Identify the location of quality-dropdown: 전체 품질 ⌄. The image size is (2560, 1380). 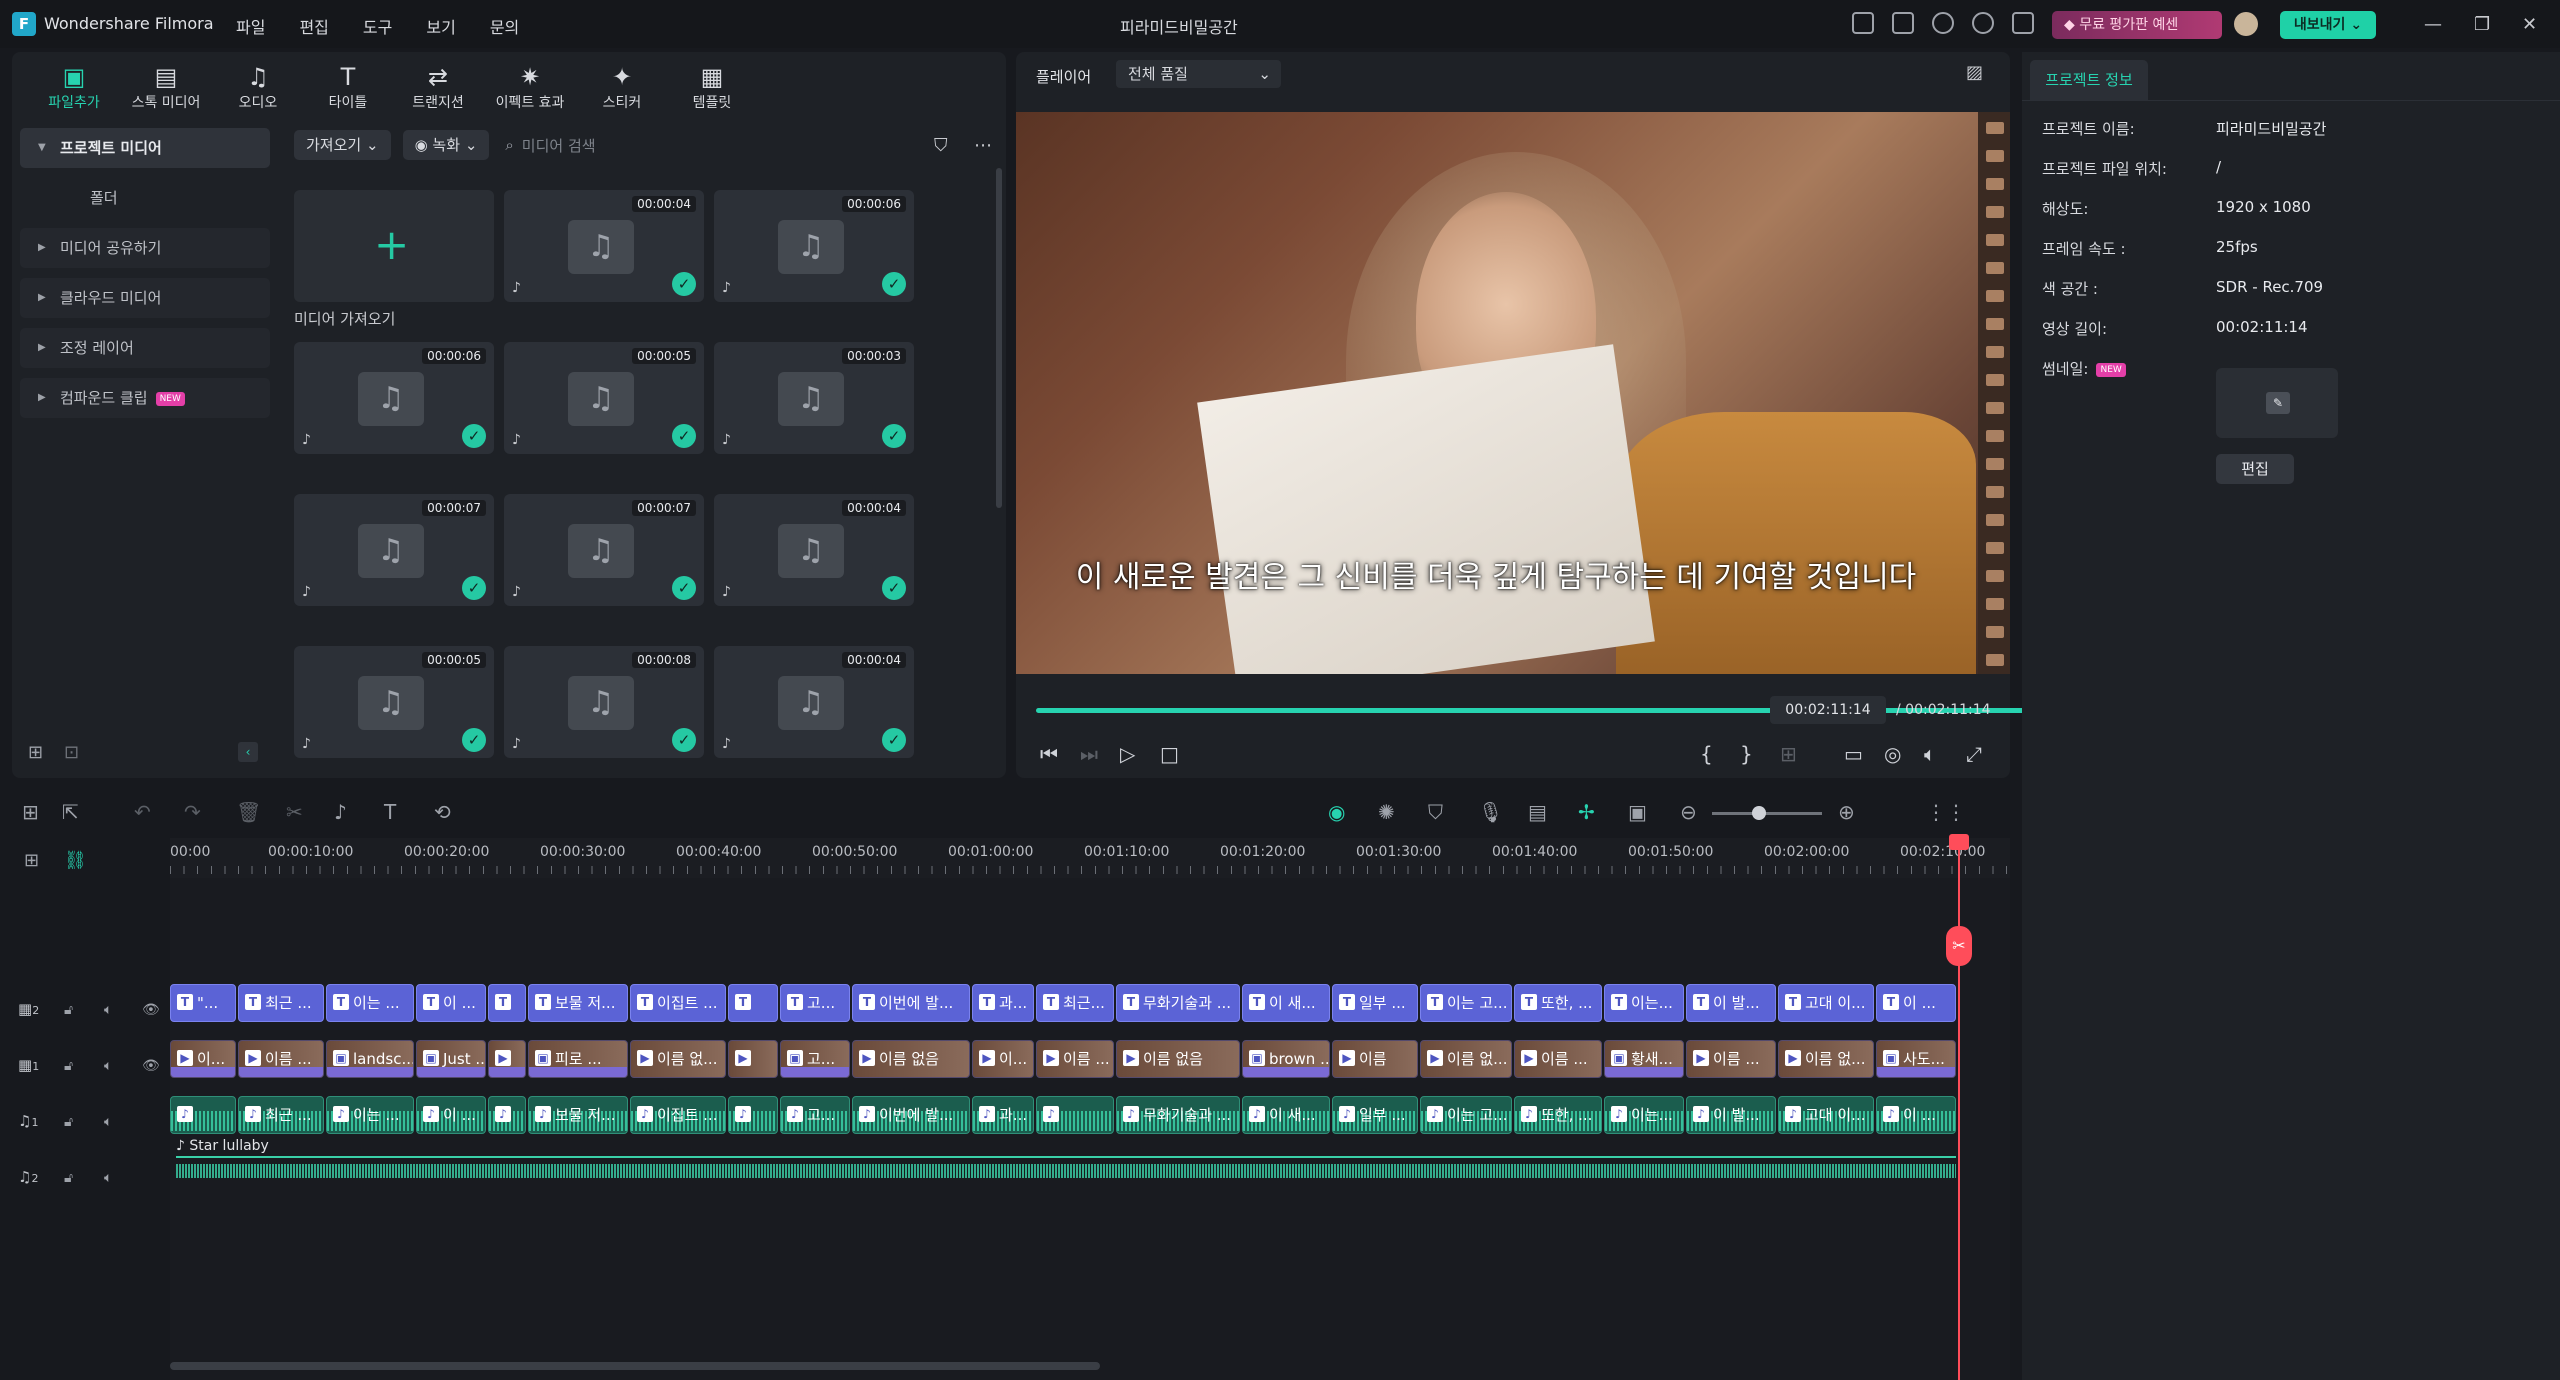
(1198, 74).